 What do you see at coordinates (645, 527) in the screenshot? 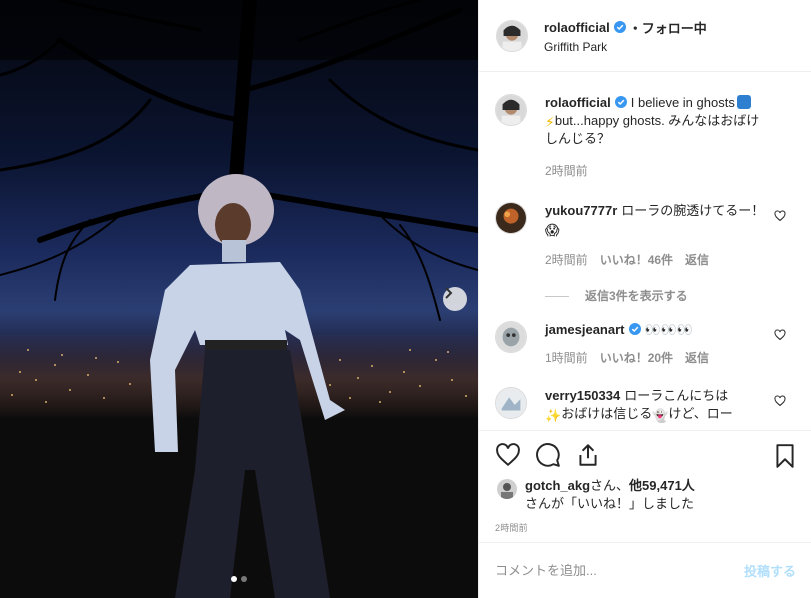
I see `post-timestamp: 2時間前` at bounding box center [645, 527].